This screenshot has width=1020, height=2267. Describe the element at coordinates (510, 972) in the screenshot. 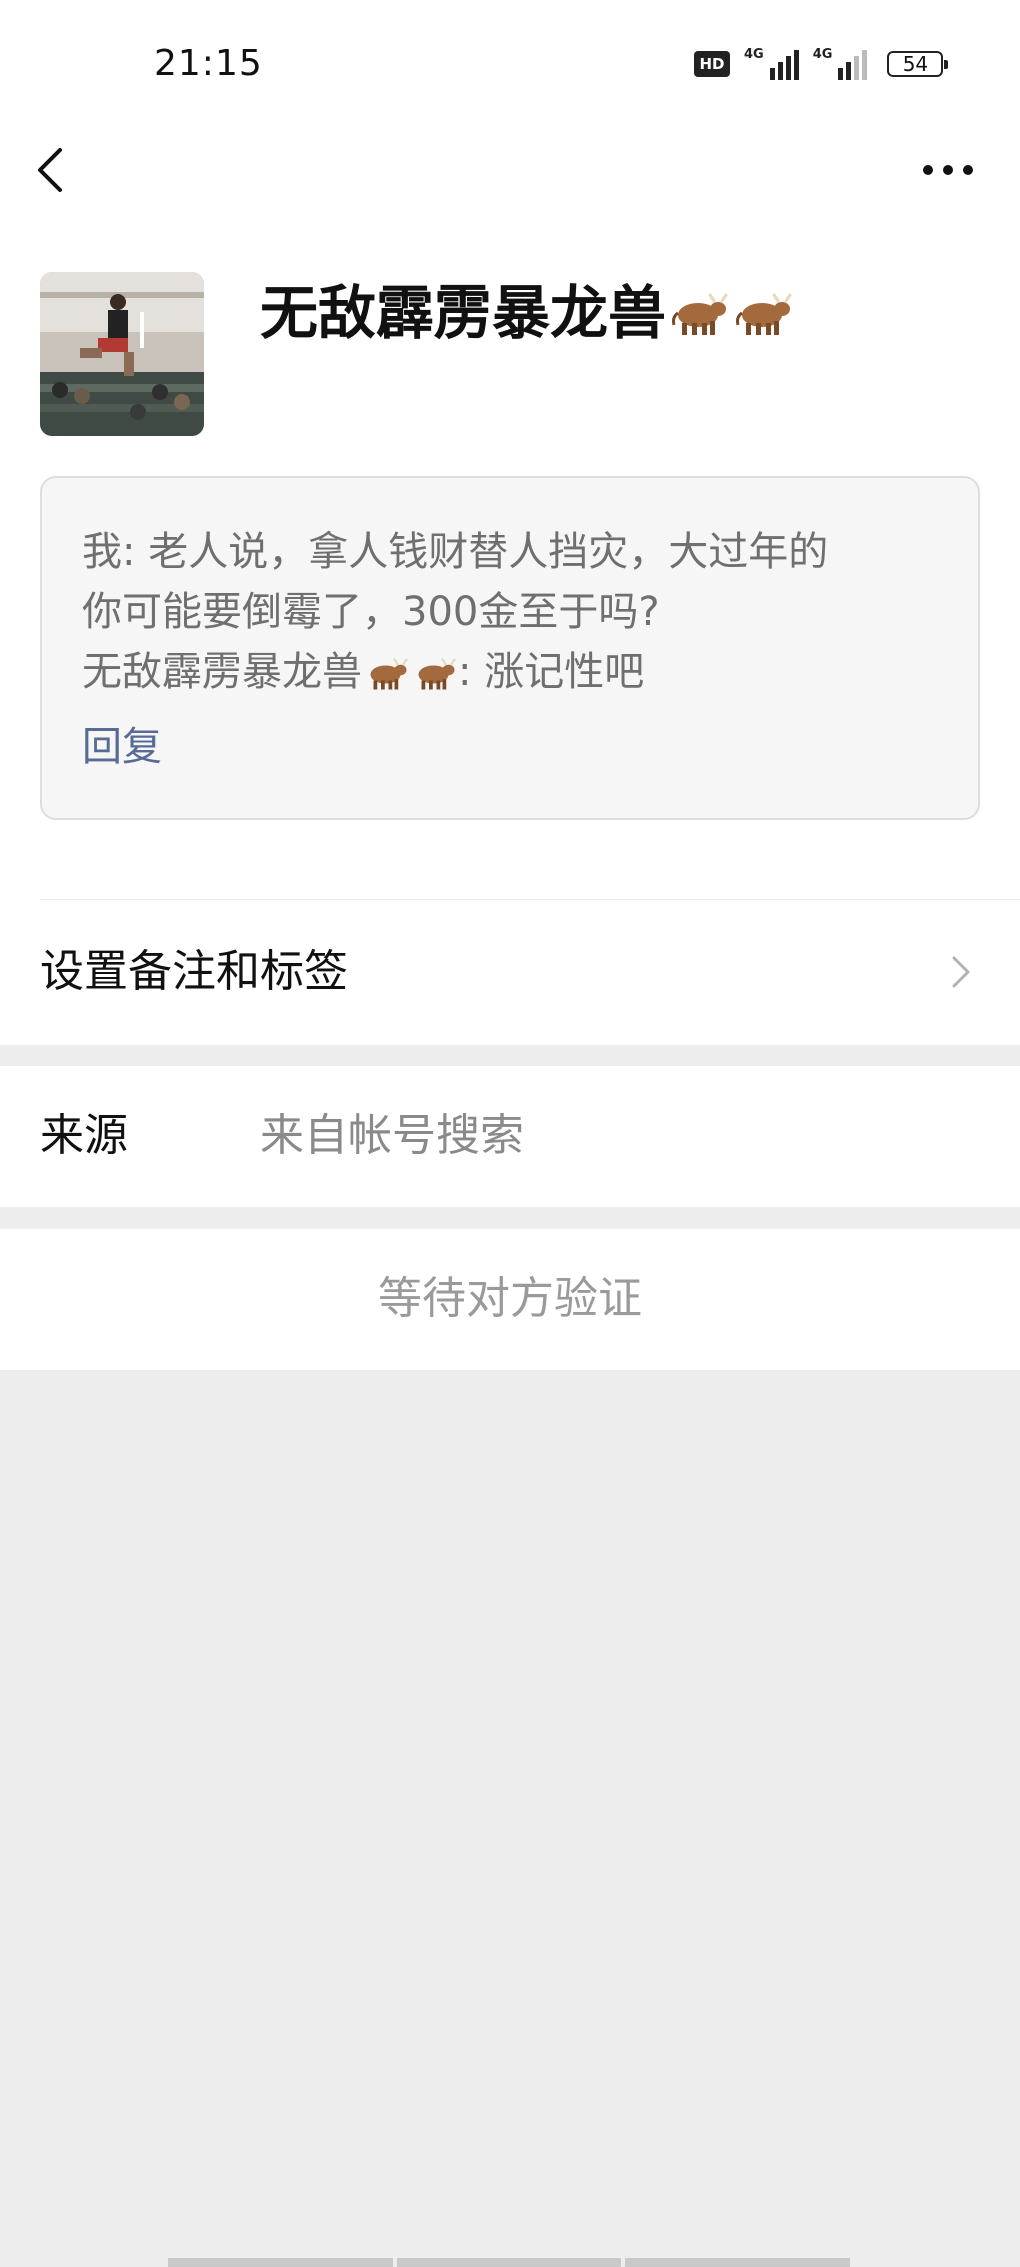

I see `set-remark-and-tags-row: 设置备注和标签` at that location.